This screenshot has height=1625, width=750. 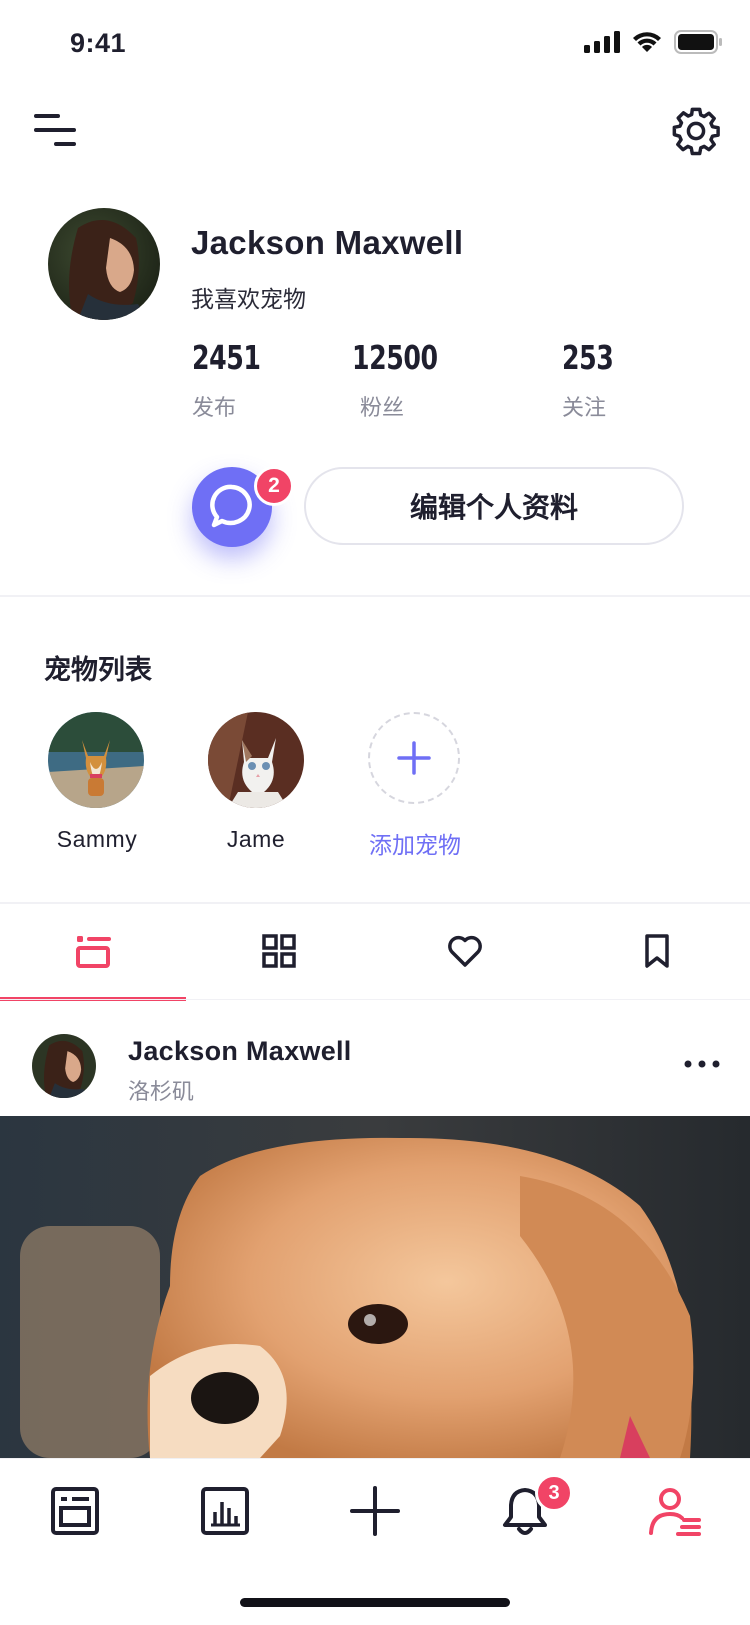 I want to click on status-icons, so click(x=653, y=42).